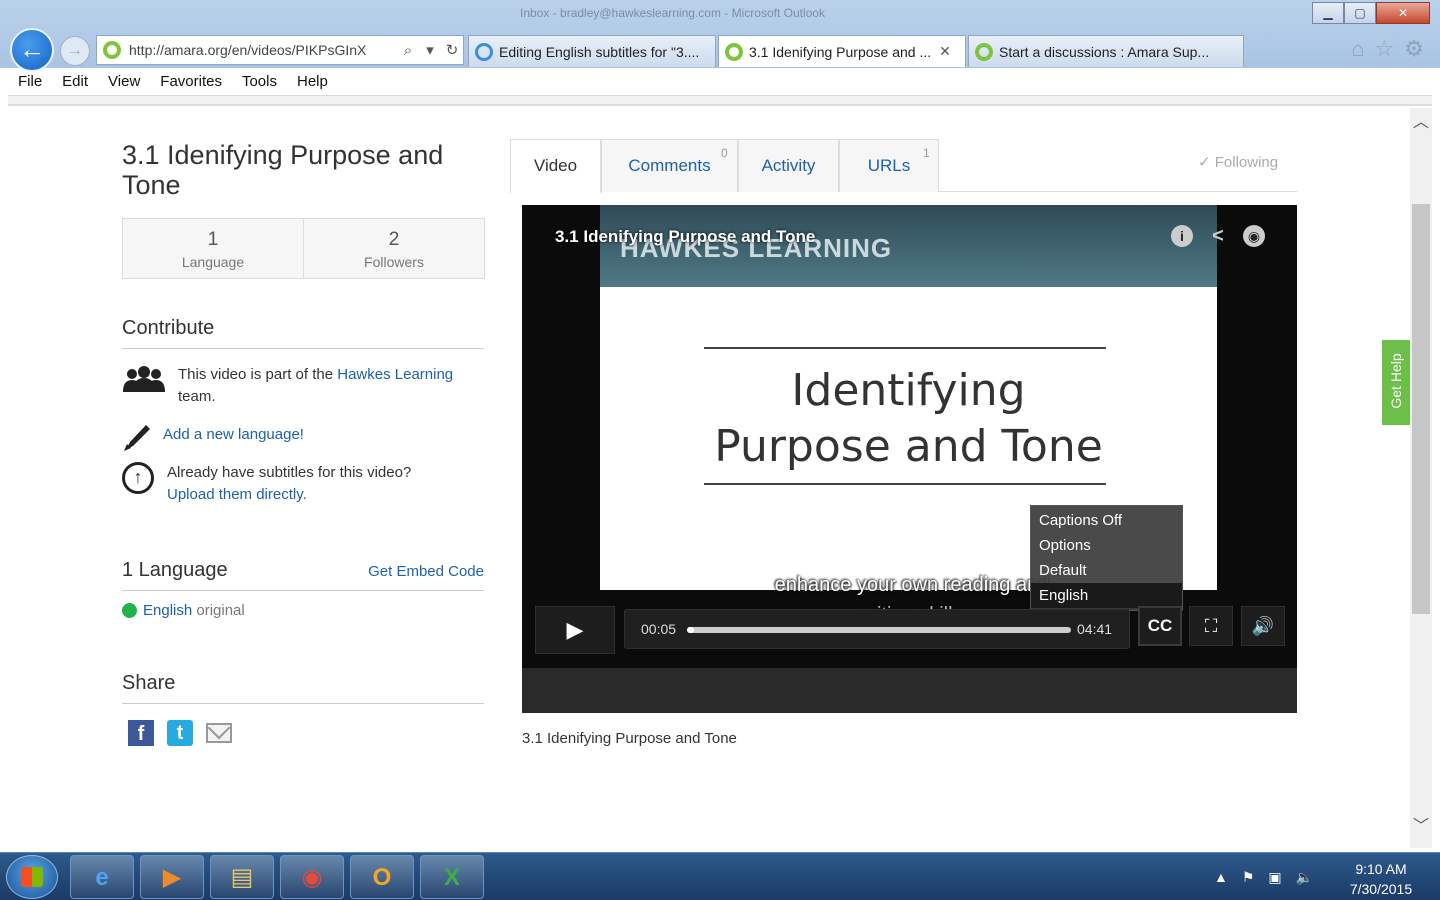 The height and width of the screenshot is (900, 1440). What do you see at coordinates (167, 610) in the screenshot?
I see `language-link: English` at bounding box center [167, 610].